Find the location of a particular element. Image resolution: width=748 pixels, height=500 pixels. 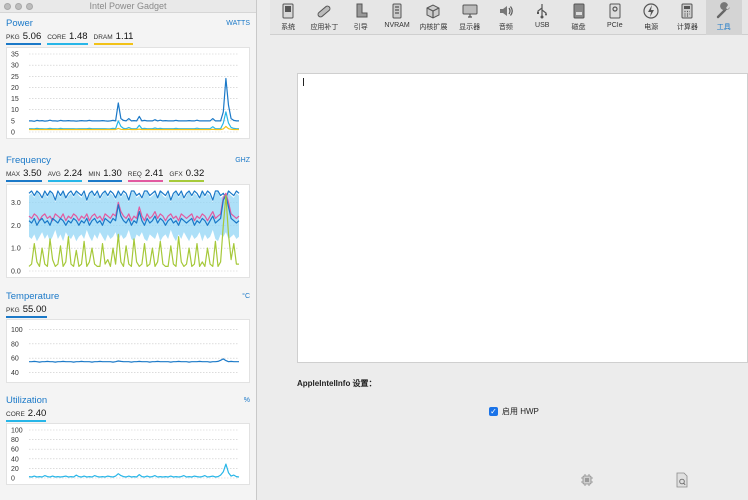

nvram-chip-icon is located at coordinates (397, 11).